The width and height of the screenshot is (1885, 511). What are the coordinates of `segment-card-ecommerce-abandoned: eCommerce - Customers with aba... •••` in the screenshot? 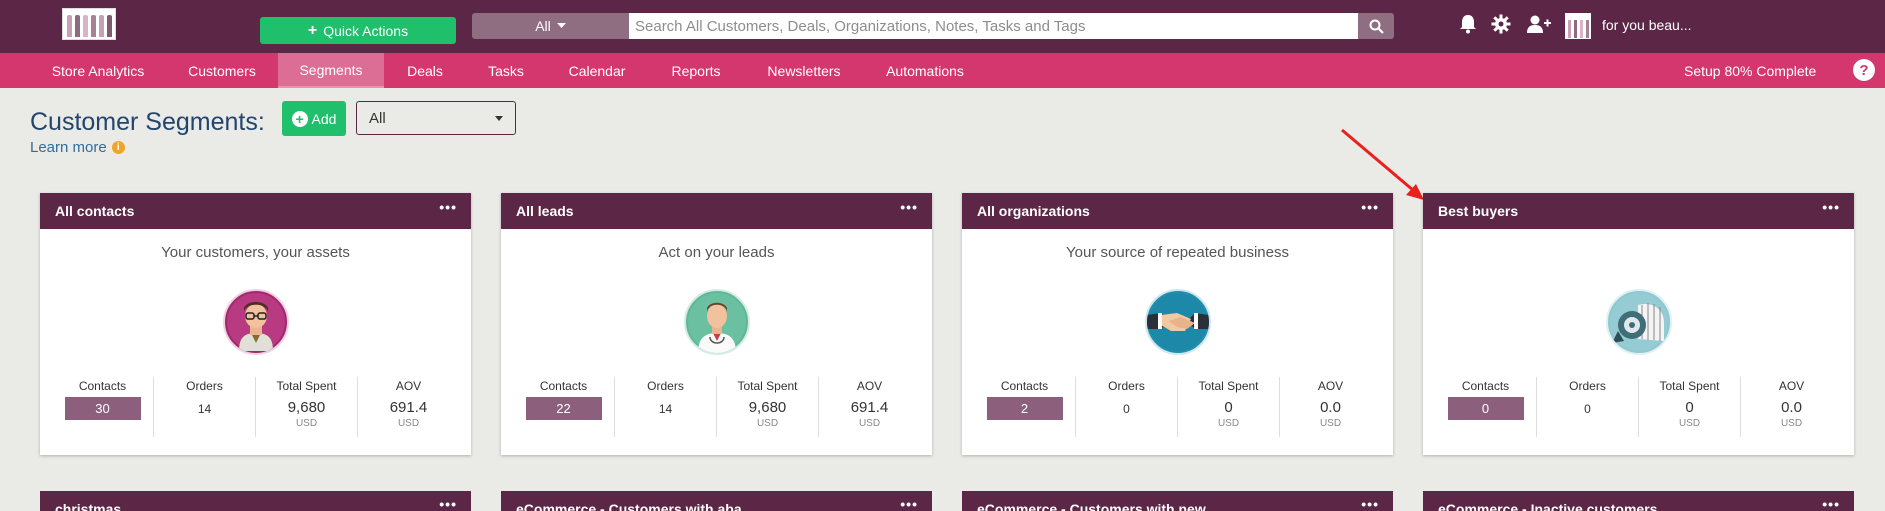 It's located at (716, 501).